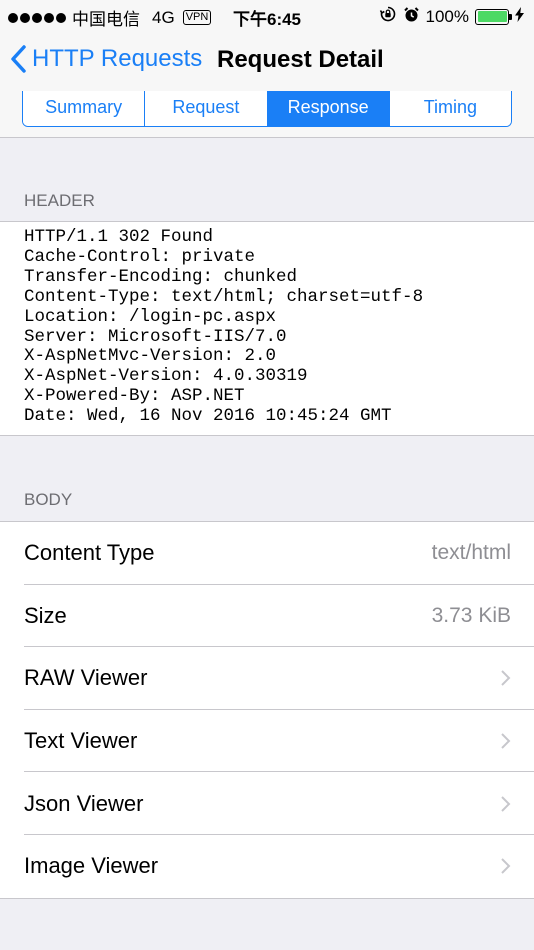 This screenshot has height=950, width=534. What do you see at coordinates (150, 356) in the screenshot?
I see `header-line: X-AspNetMvc-Version: 2.0` at bounding box center [150, 356].